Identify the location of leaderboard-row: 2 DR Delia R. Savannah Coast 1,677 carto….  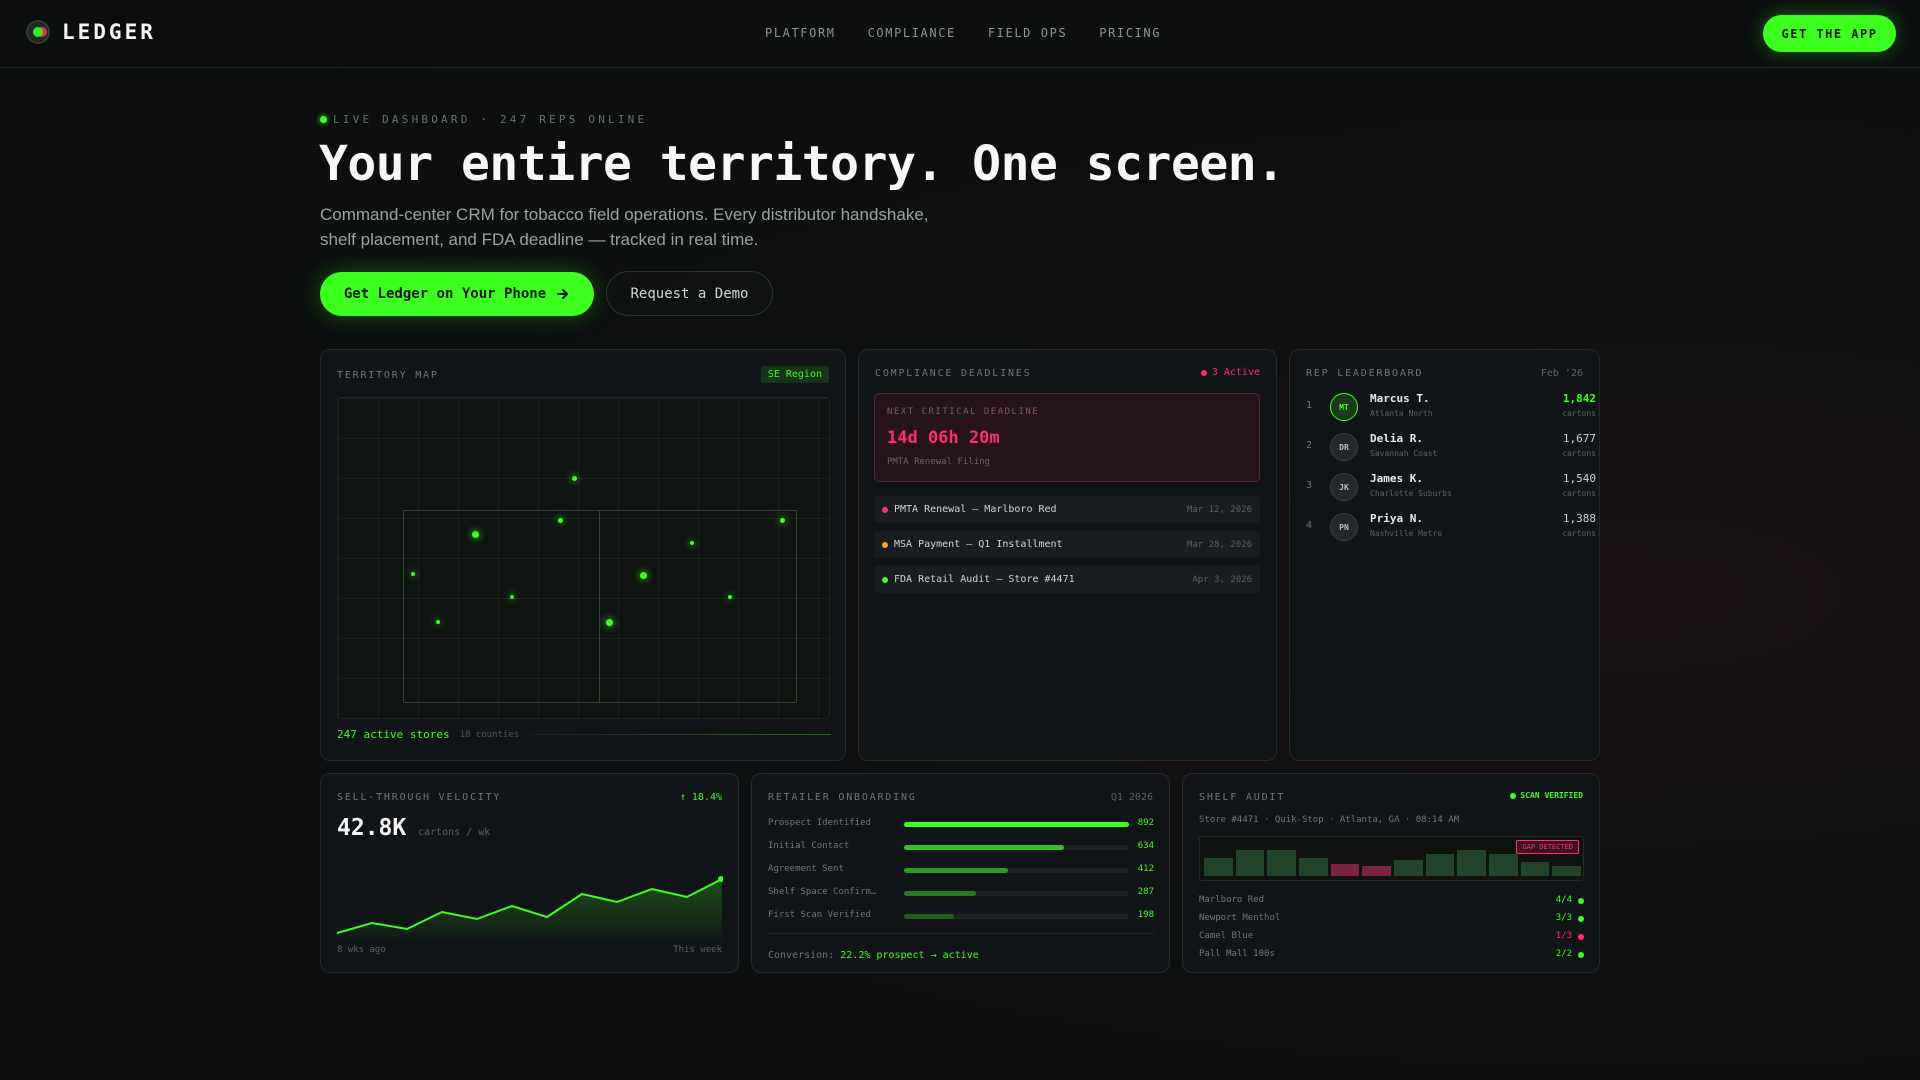
(1451, 447).